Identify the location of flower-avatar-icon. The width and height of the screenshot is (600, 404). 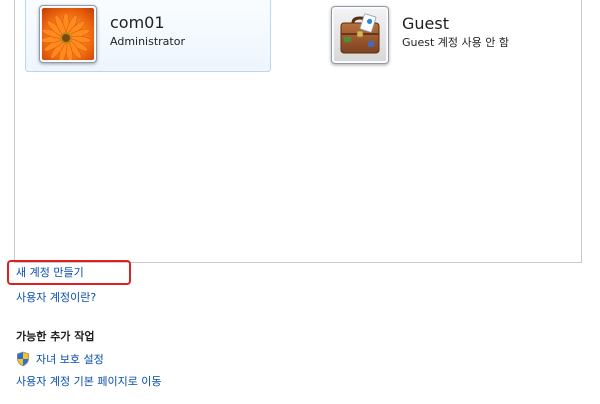
(68, 34).